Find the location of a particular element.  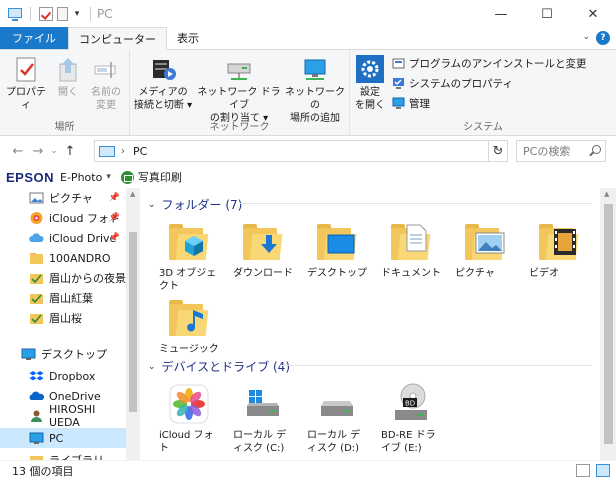

properties-button: プロパティ is located at coordinates (26, 83).